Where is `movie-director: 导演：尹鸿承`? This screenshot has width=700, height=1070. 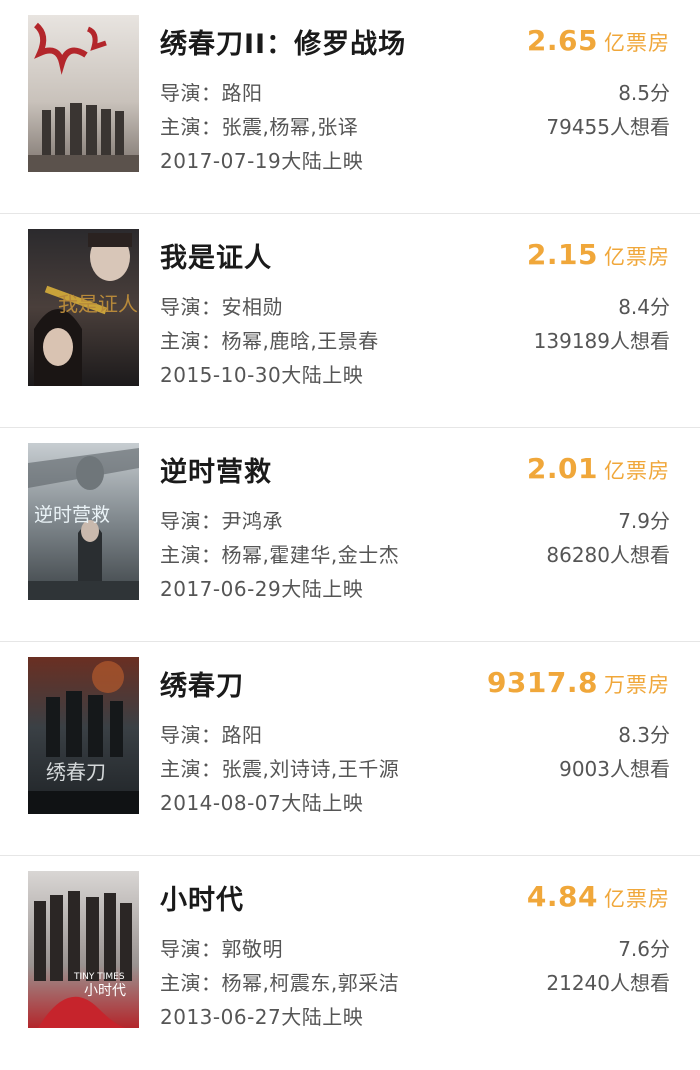 movie-director: 导演：尹鸿承 is located at coordinates (221, 519).